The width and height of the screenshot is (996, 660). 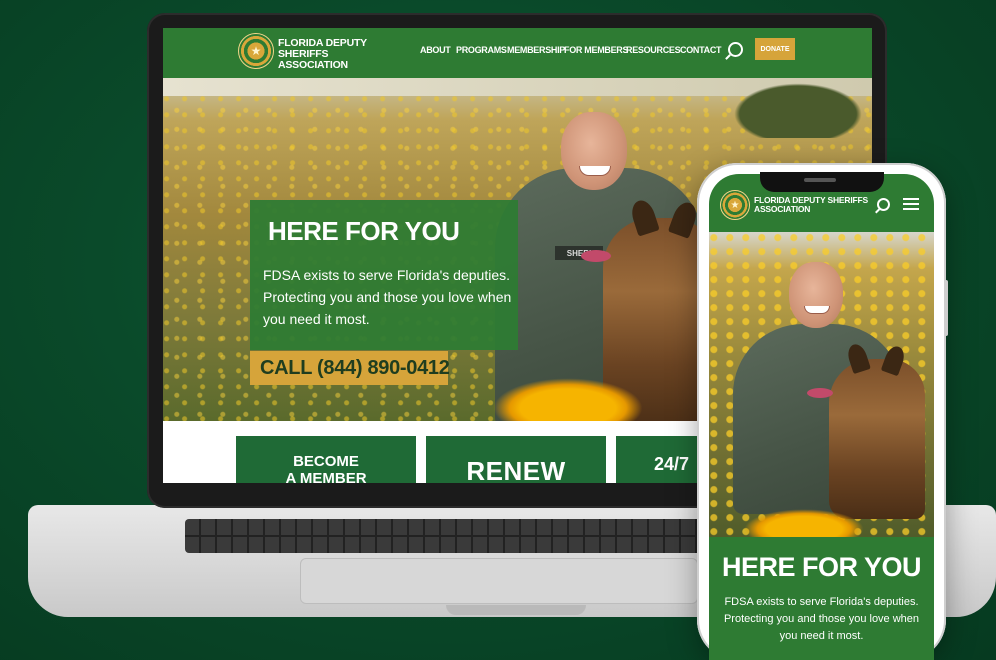 What do you see at coordinates (775, 49) in the screenshot?
I see `donate-button: DONATE` at bounding box center [775, 49].